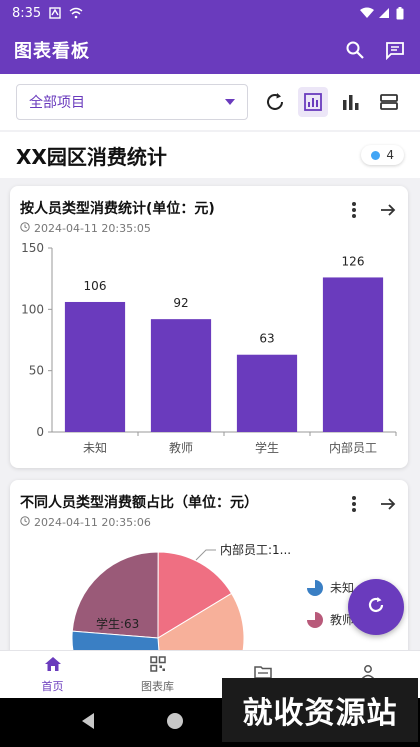  Describe the element at coordinates (210, 155) in the screenshot. I see `section-header: XX园区消费统计 4` at that location.